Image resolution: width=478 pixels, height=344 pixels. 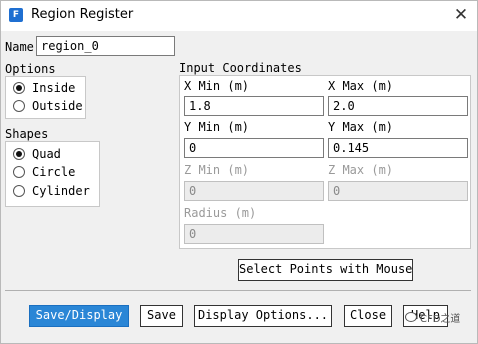 I want to click on watermark-text: CFD之道, so click(x=440, y=319).